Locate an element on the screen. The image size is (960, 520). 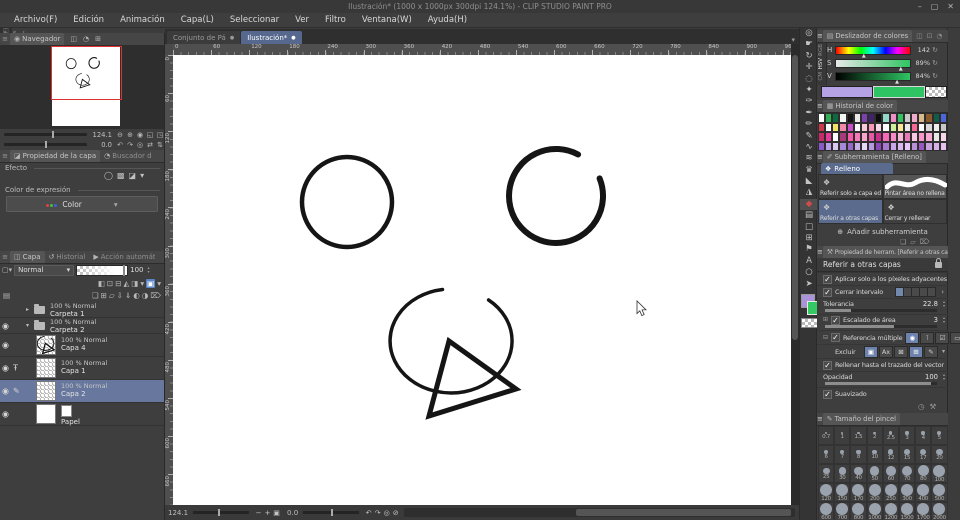
status-zoom-slider is located at coordinates (221, 512).